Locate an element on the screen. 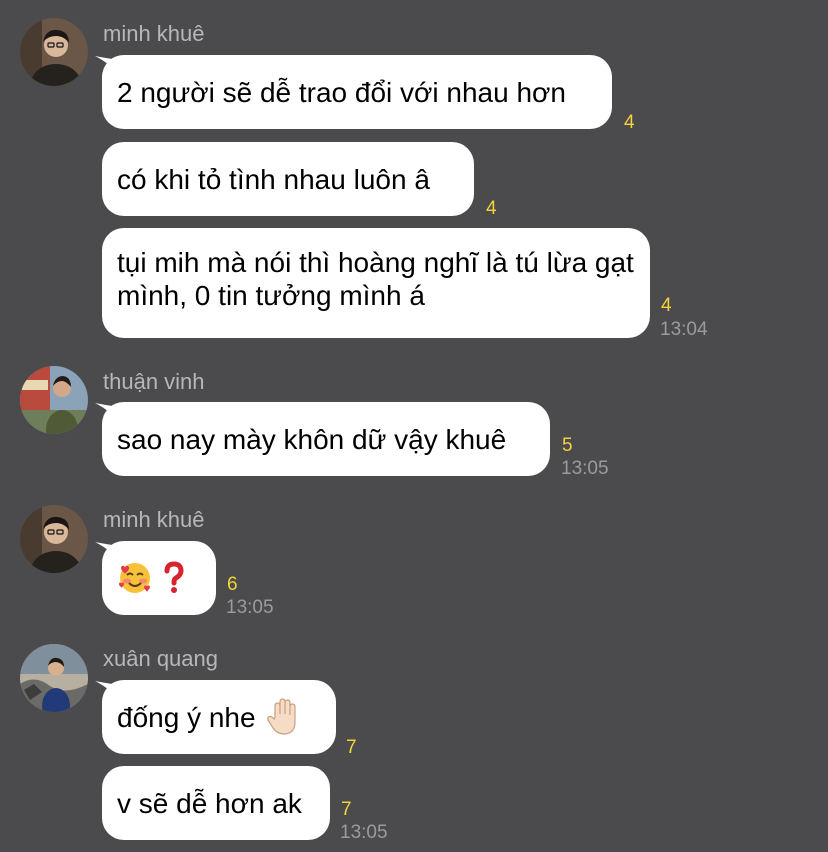 The width and height of the screenshot is (828, 852). red-question-mark-icon is located at coordinates (174, 578).